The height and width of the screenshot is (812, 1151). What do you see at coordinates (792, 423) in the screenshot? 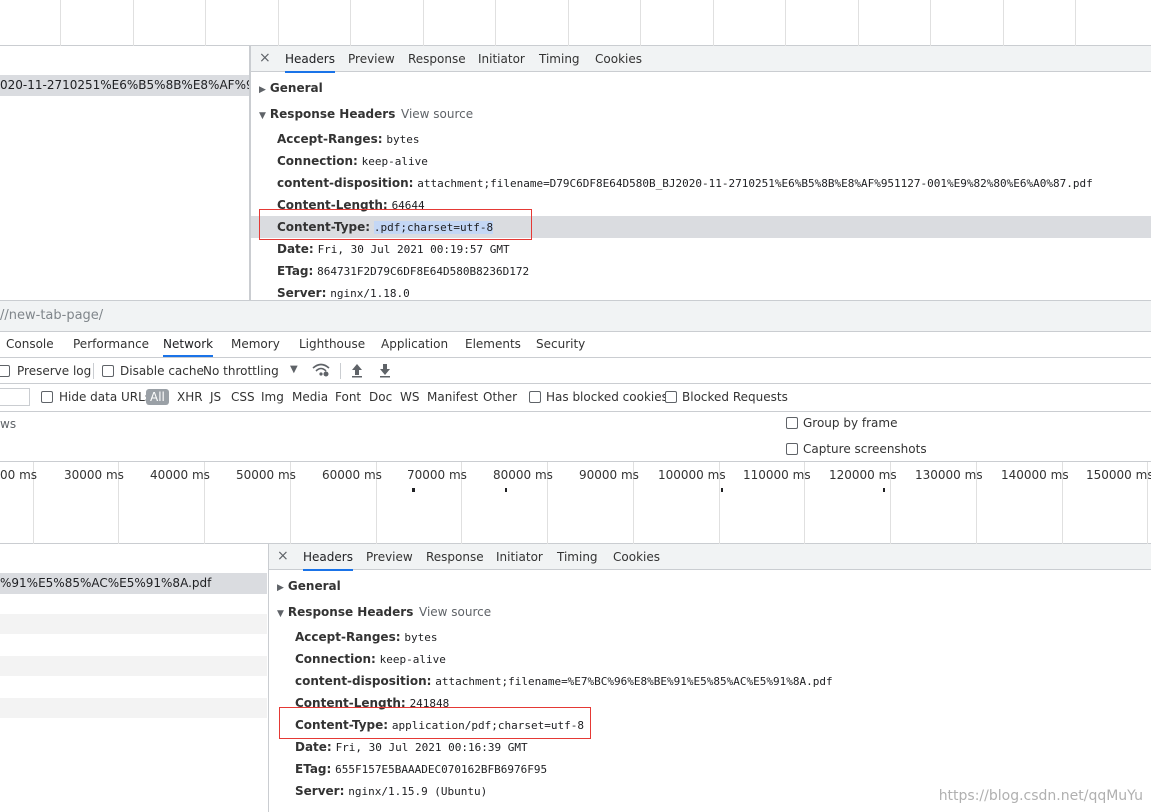
I see `group-by-frame-checkbox` at bounding box center [792, 423].